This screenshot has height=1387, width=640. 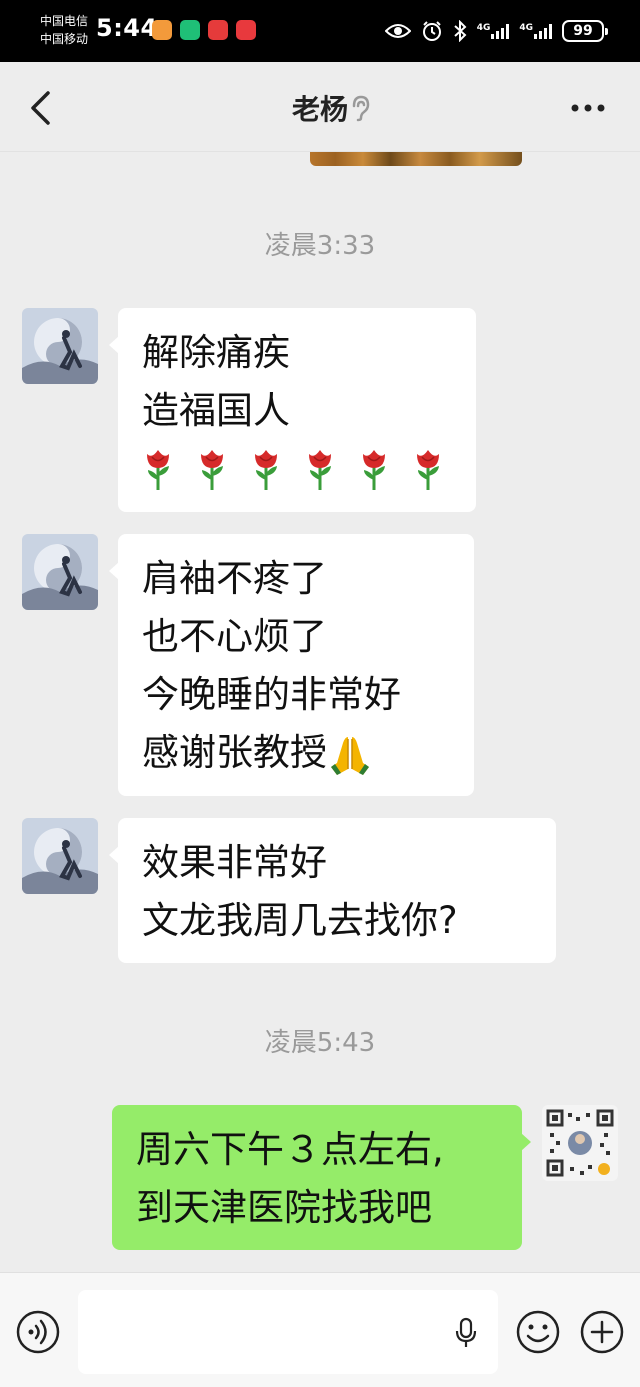 What do you see at coordinates (234, 862) in the screenshot?
I see `message-line: 效果非常好` at bounding box center [234, 862].